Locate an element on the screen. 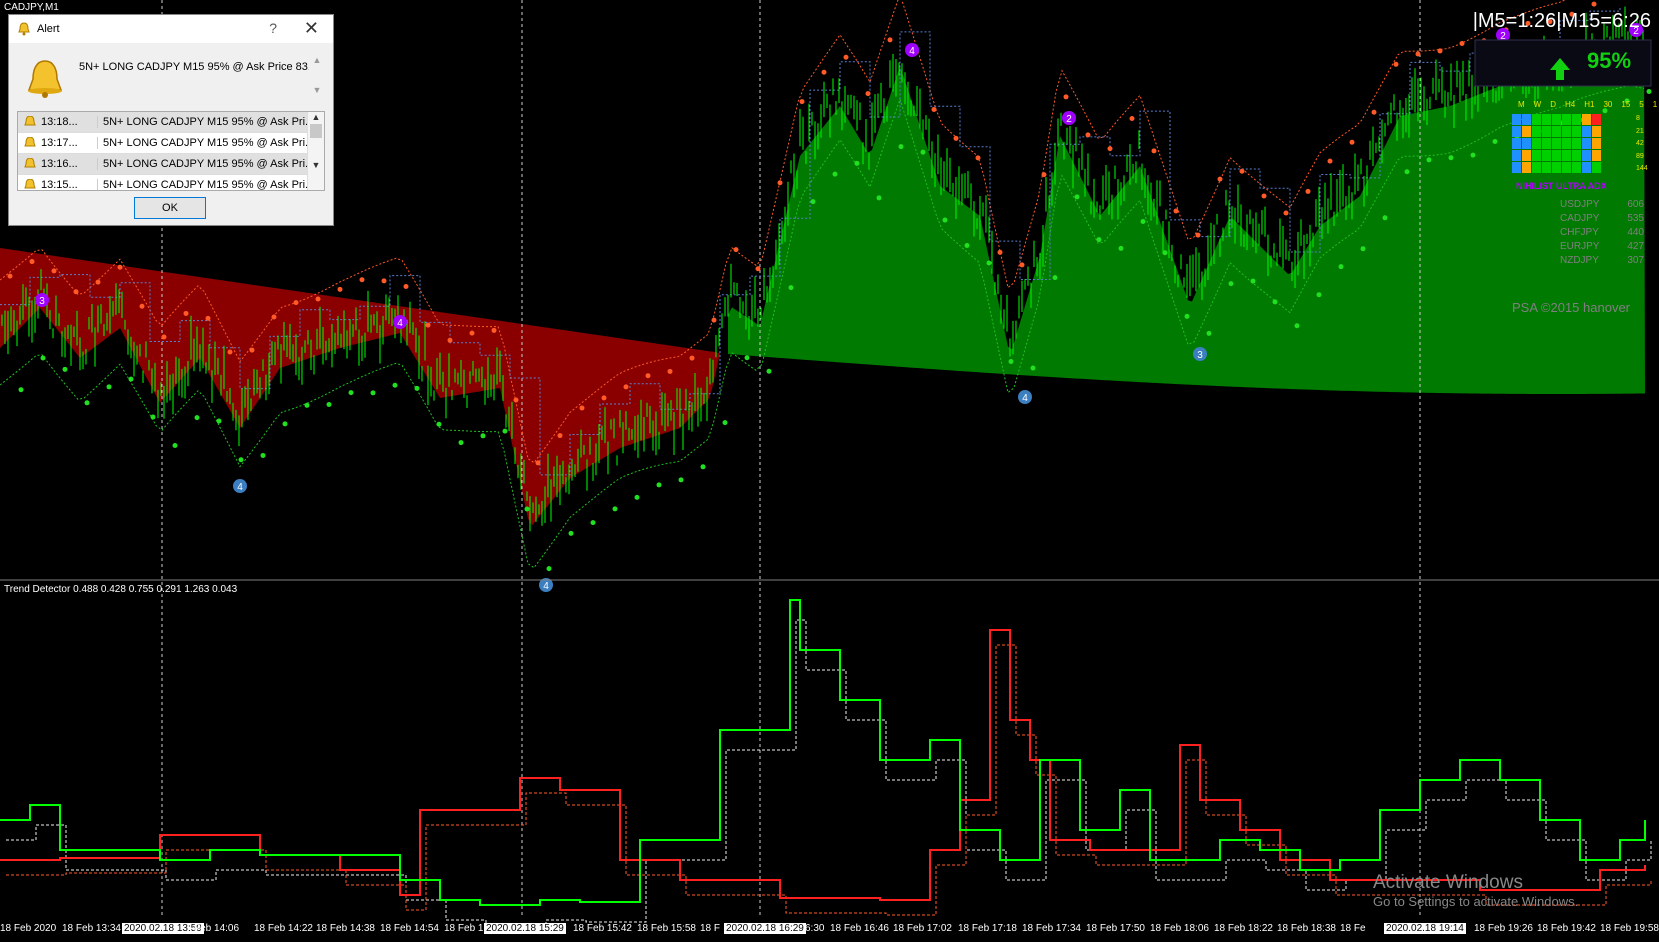 Image resolution: width=1659 pixels, height=942 pixels. period-label: 144 is located at coordinates (1642, 168).